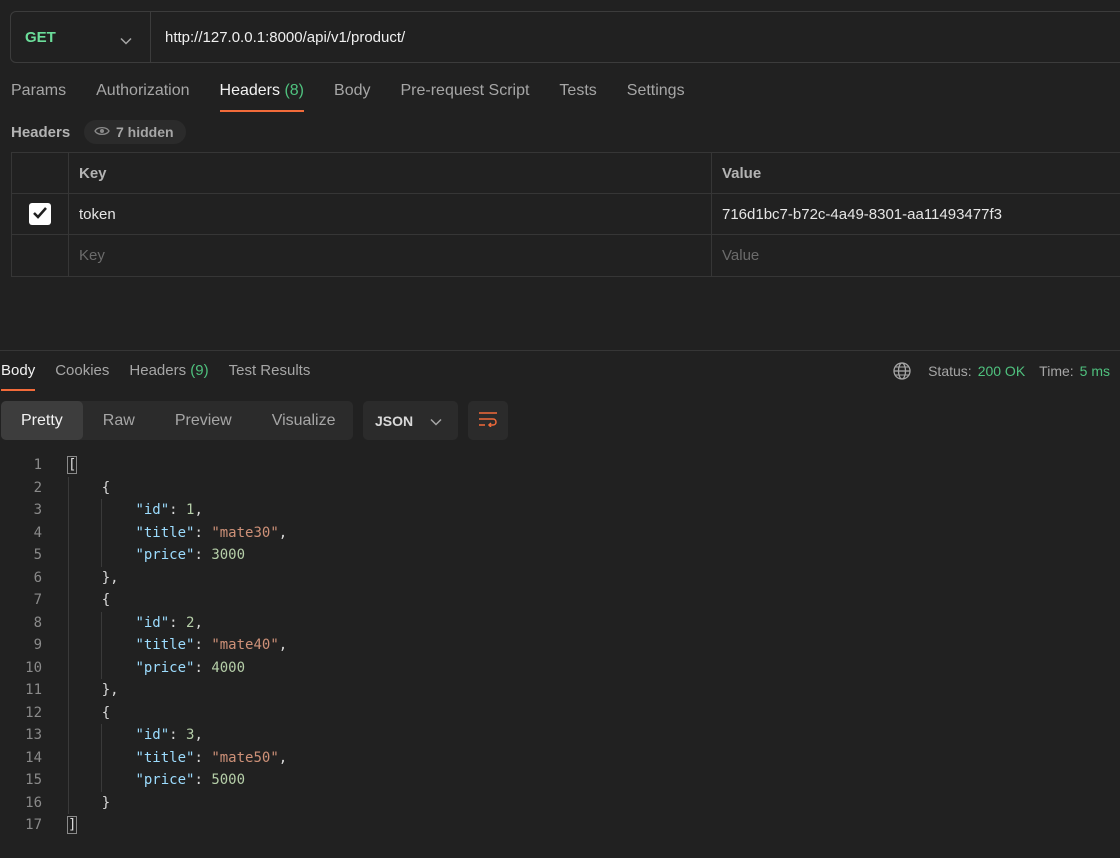 The width and height of the screenshot is (1120, 858). Describe the element at coordinates (560, 803) in the screenshot. I see `code-line: 16 }` at that location.